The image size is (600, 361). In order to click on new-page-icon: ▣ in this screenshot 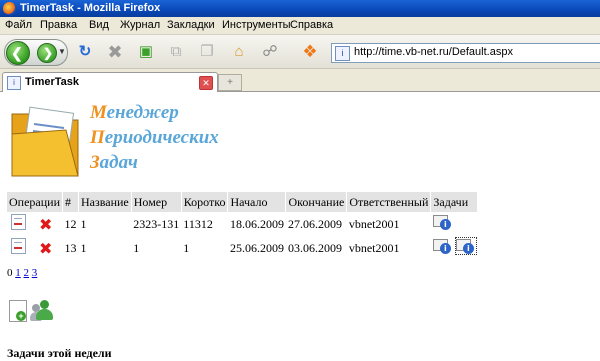, I will do `click(146, 52)`.